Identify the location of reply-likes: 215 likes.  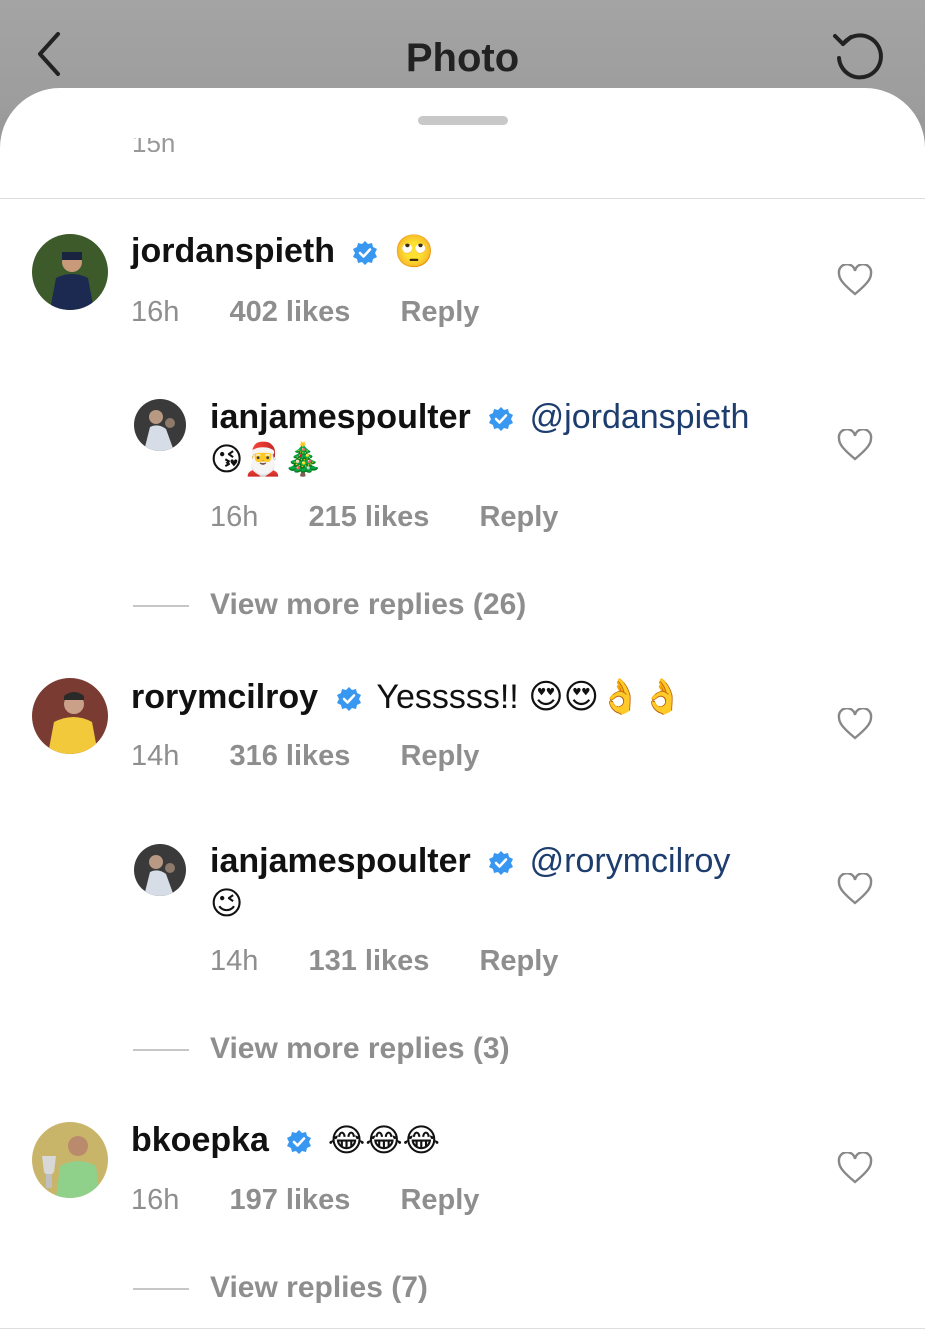
(368, 517).